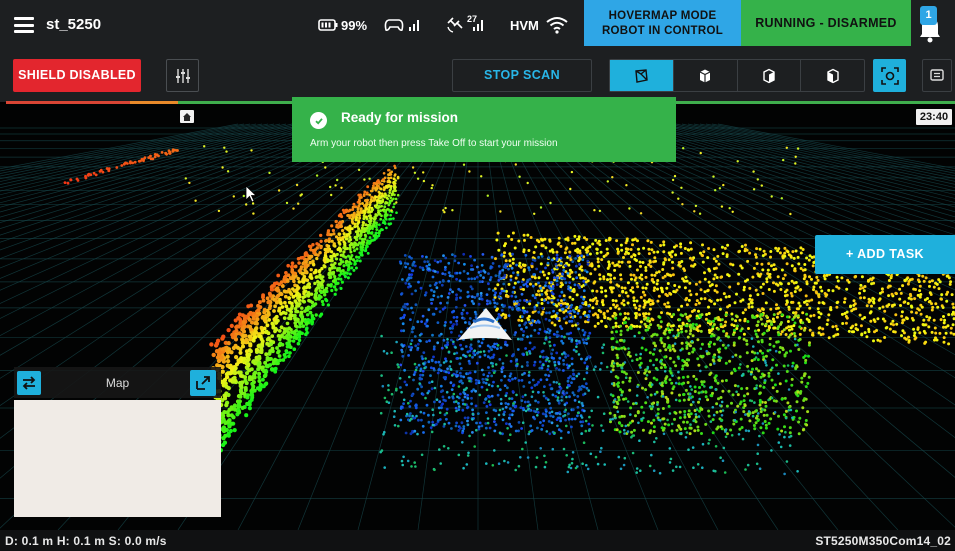  Describe the element at coordinates (354, 25) in the screenshot. I see `battery-percent: 99%` at that location.